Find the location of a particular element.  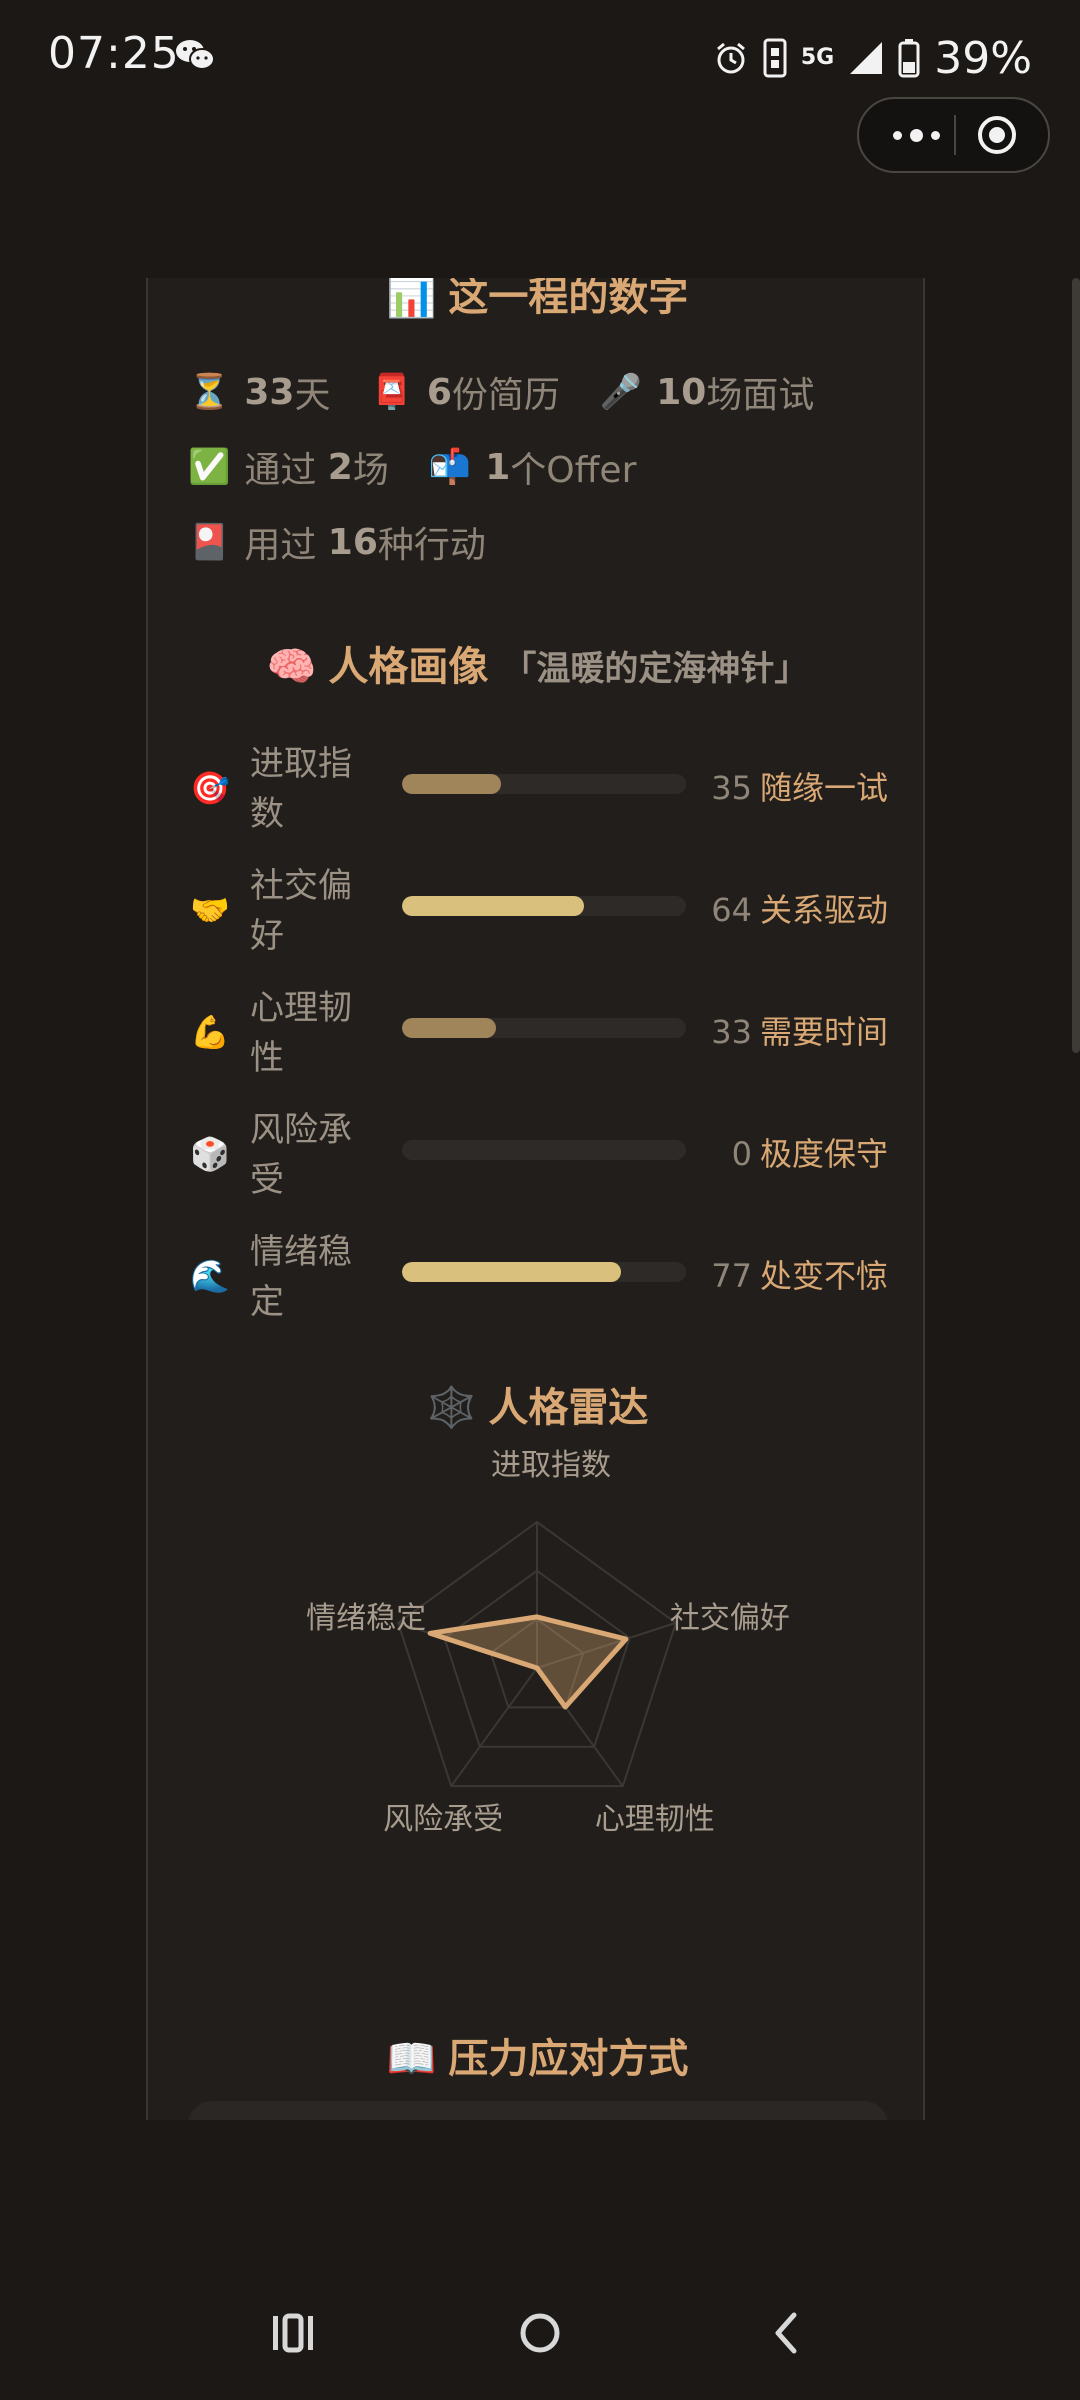

trait-score: 33 is located at coordinates (731, 1032).